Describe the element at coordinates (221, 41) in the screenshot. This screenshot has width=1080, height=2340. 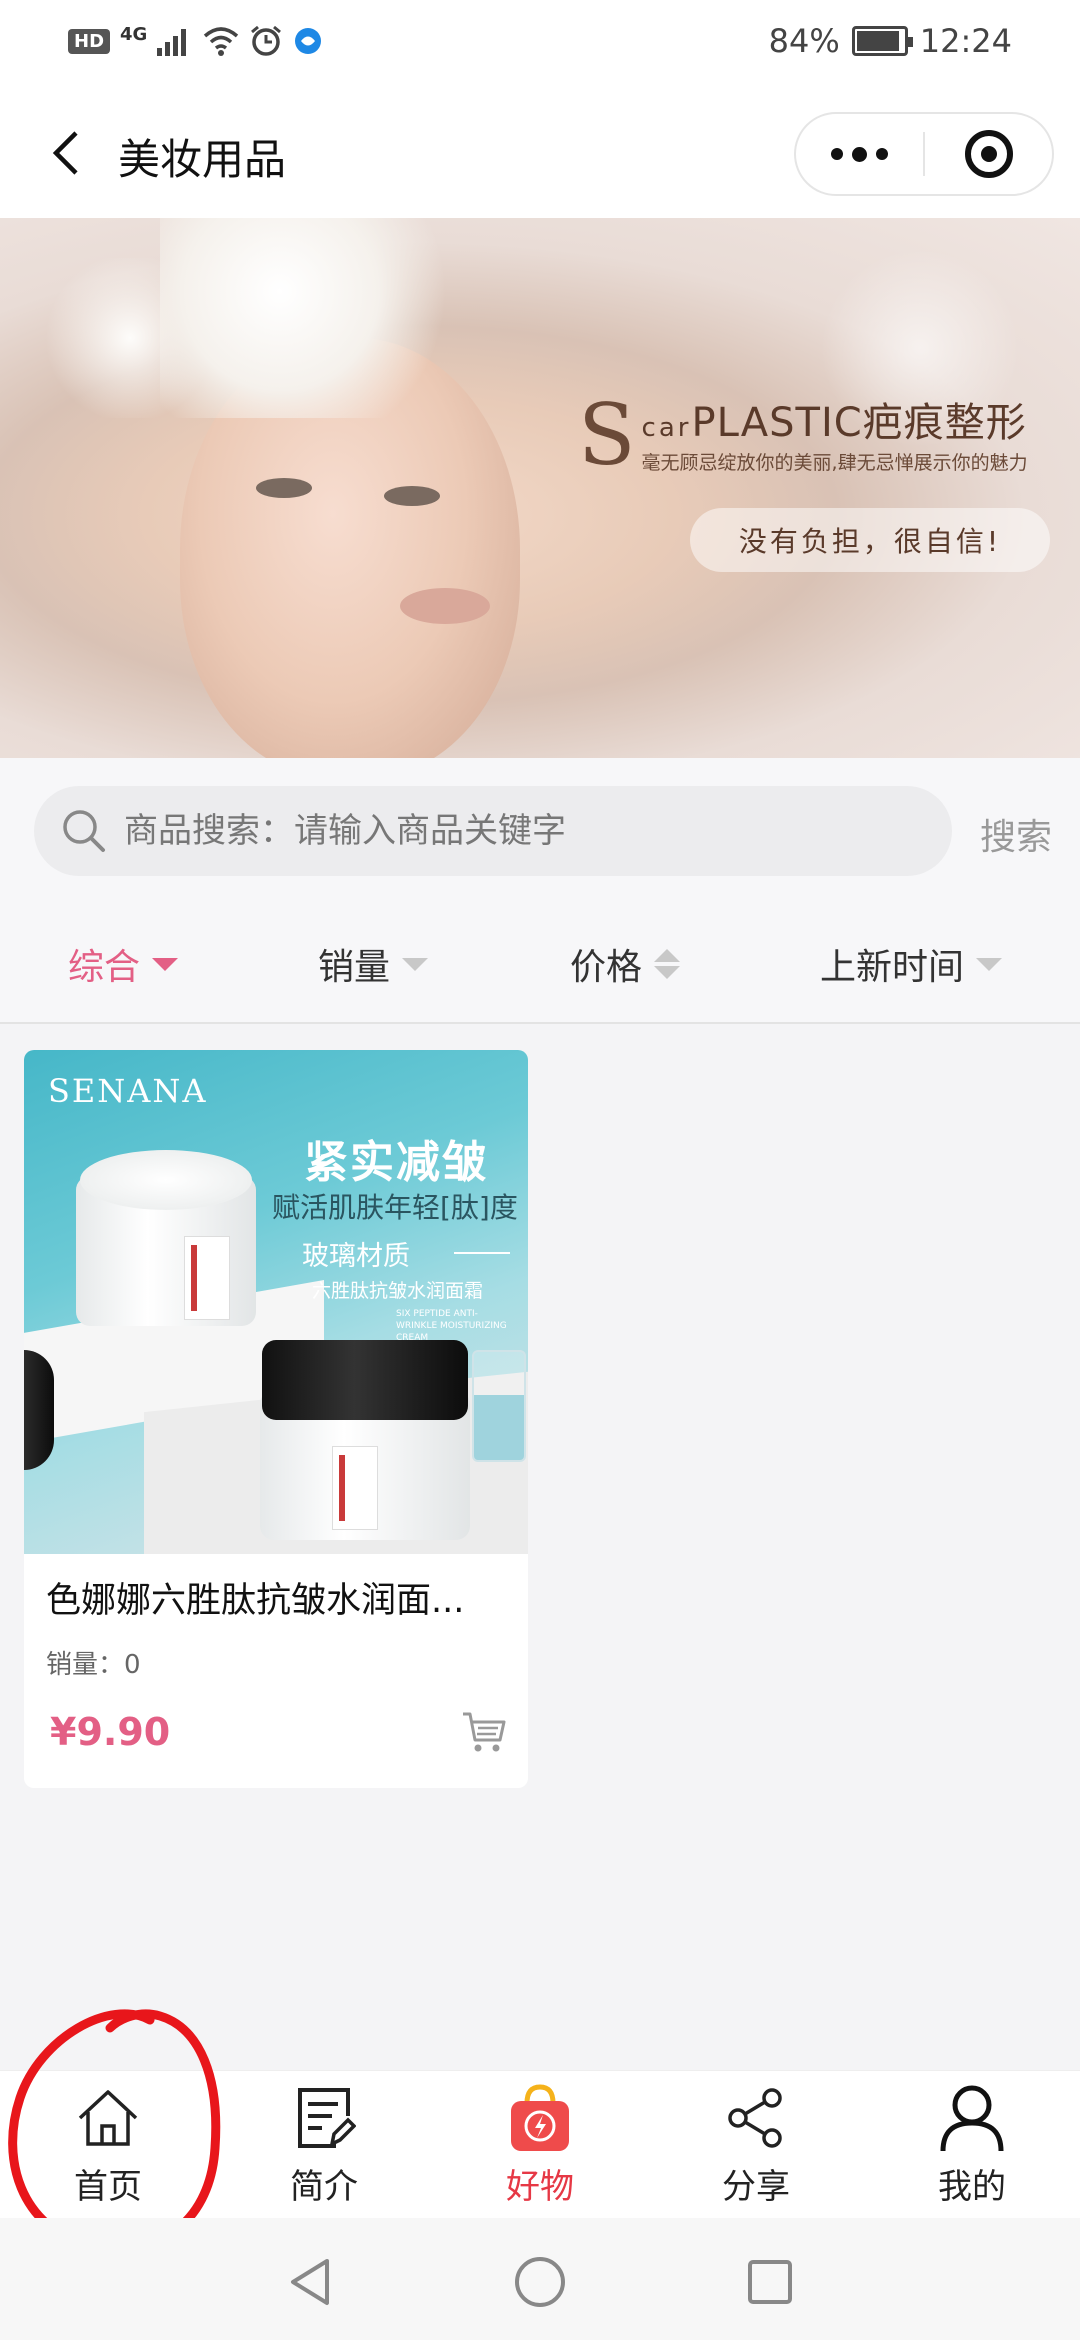
I see `wifi-icon` at that location.